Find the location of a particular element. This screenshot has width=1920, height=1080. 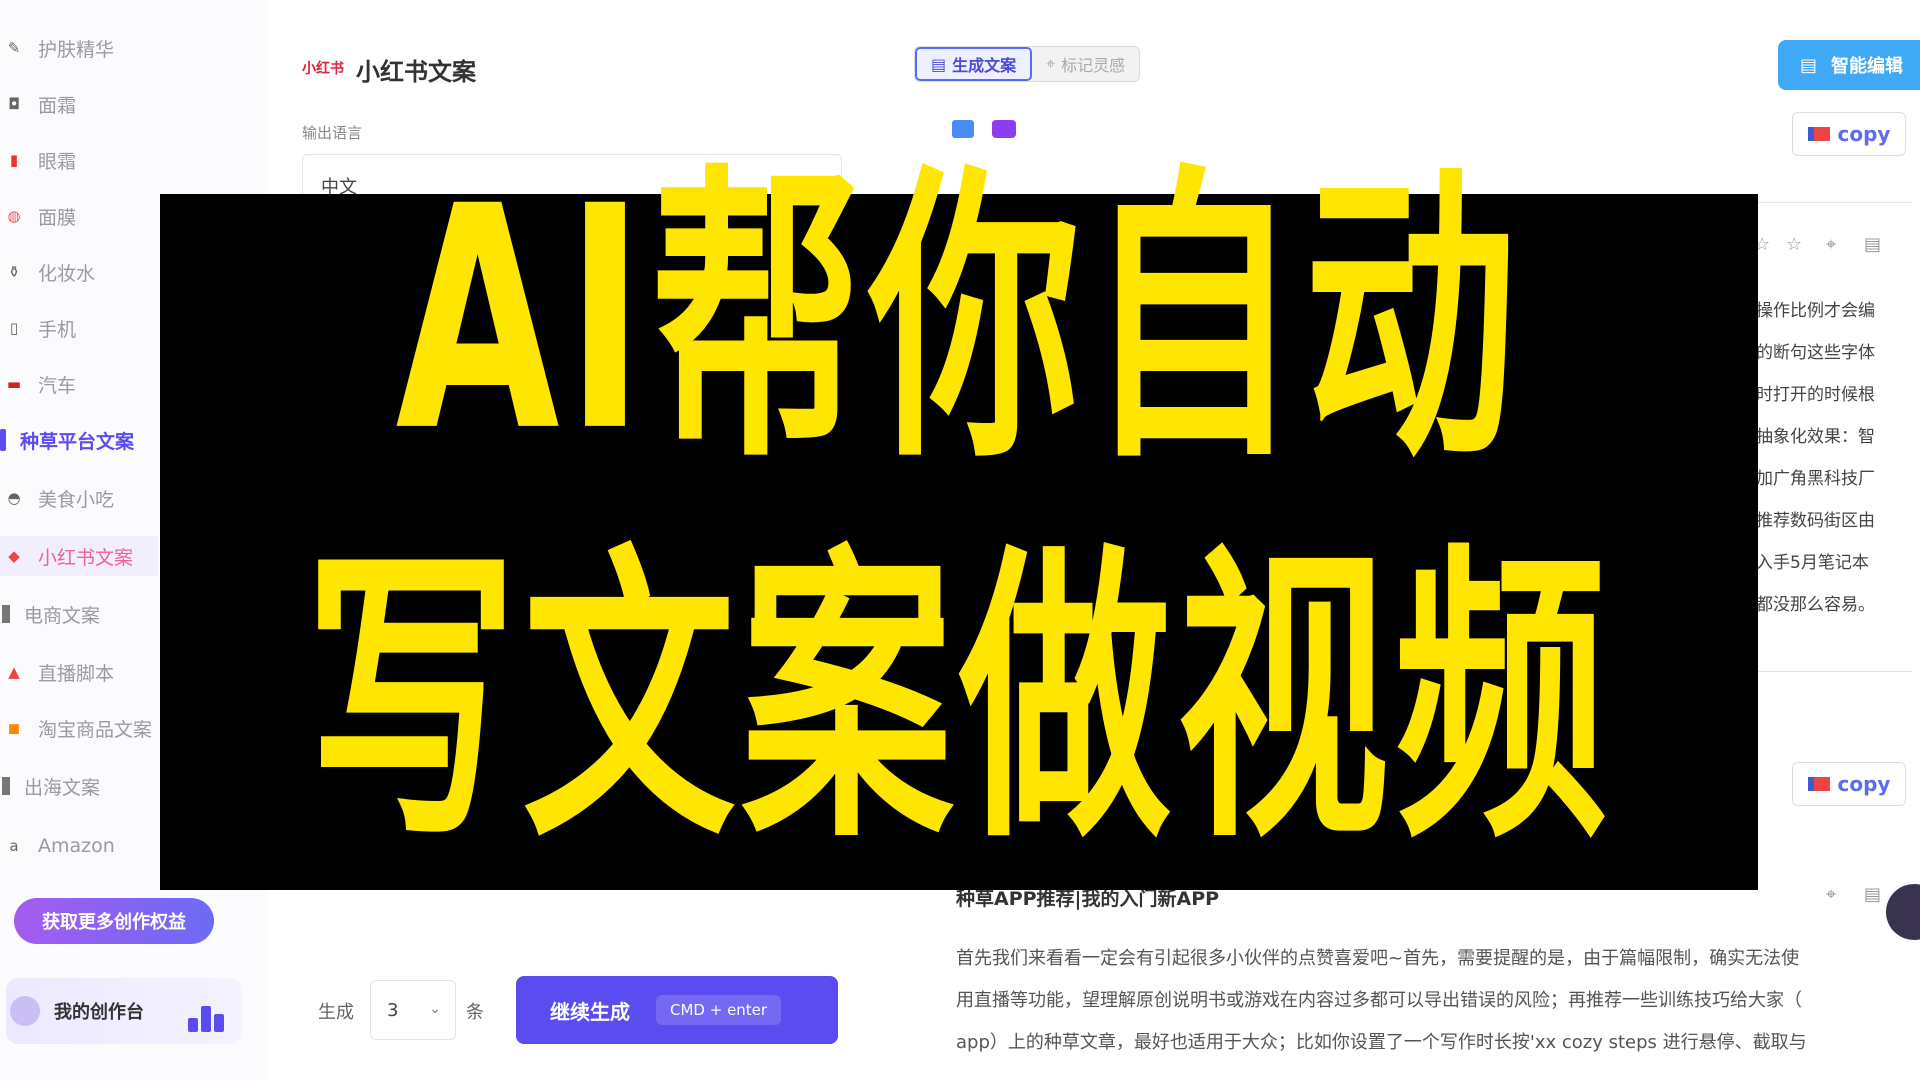

sidebar-item: ◘ 面霜 is located at coordinates (38, 104).